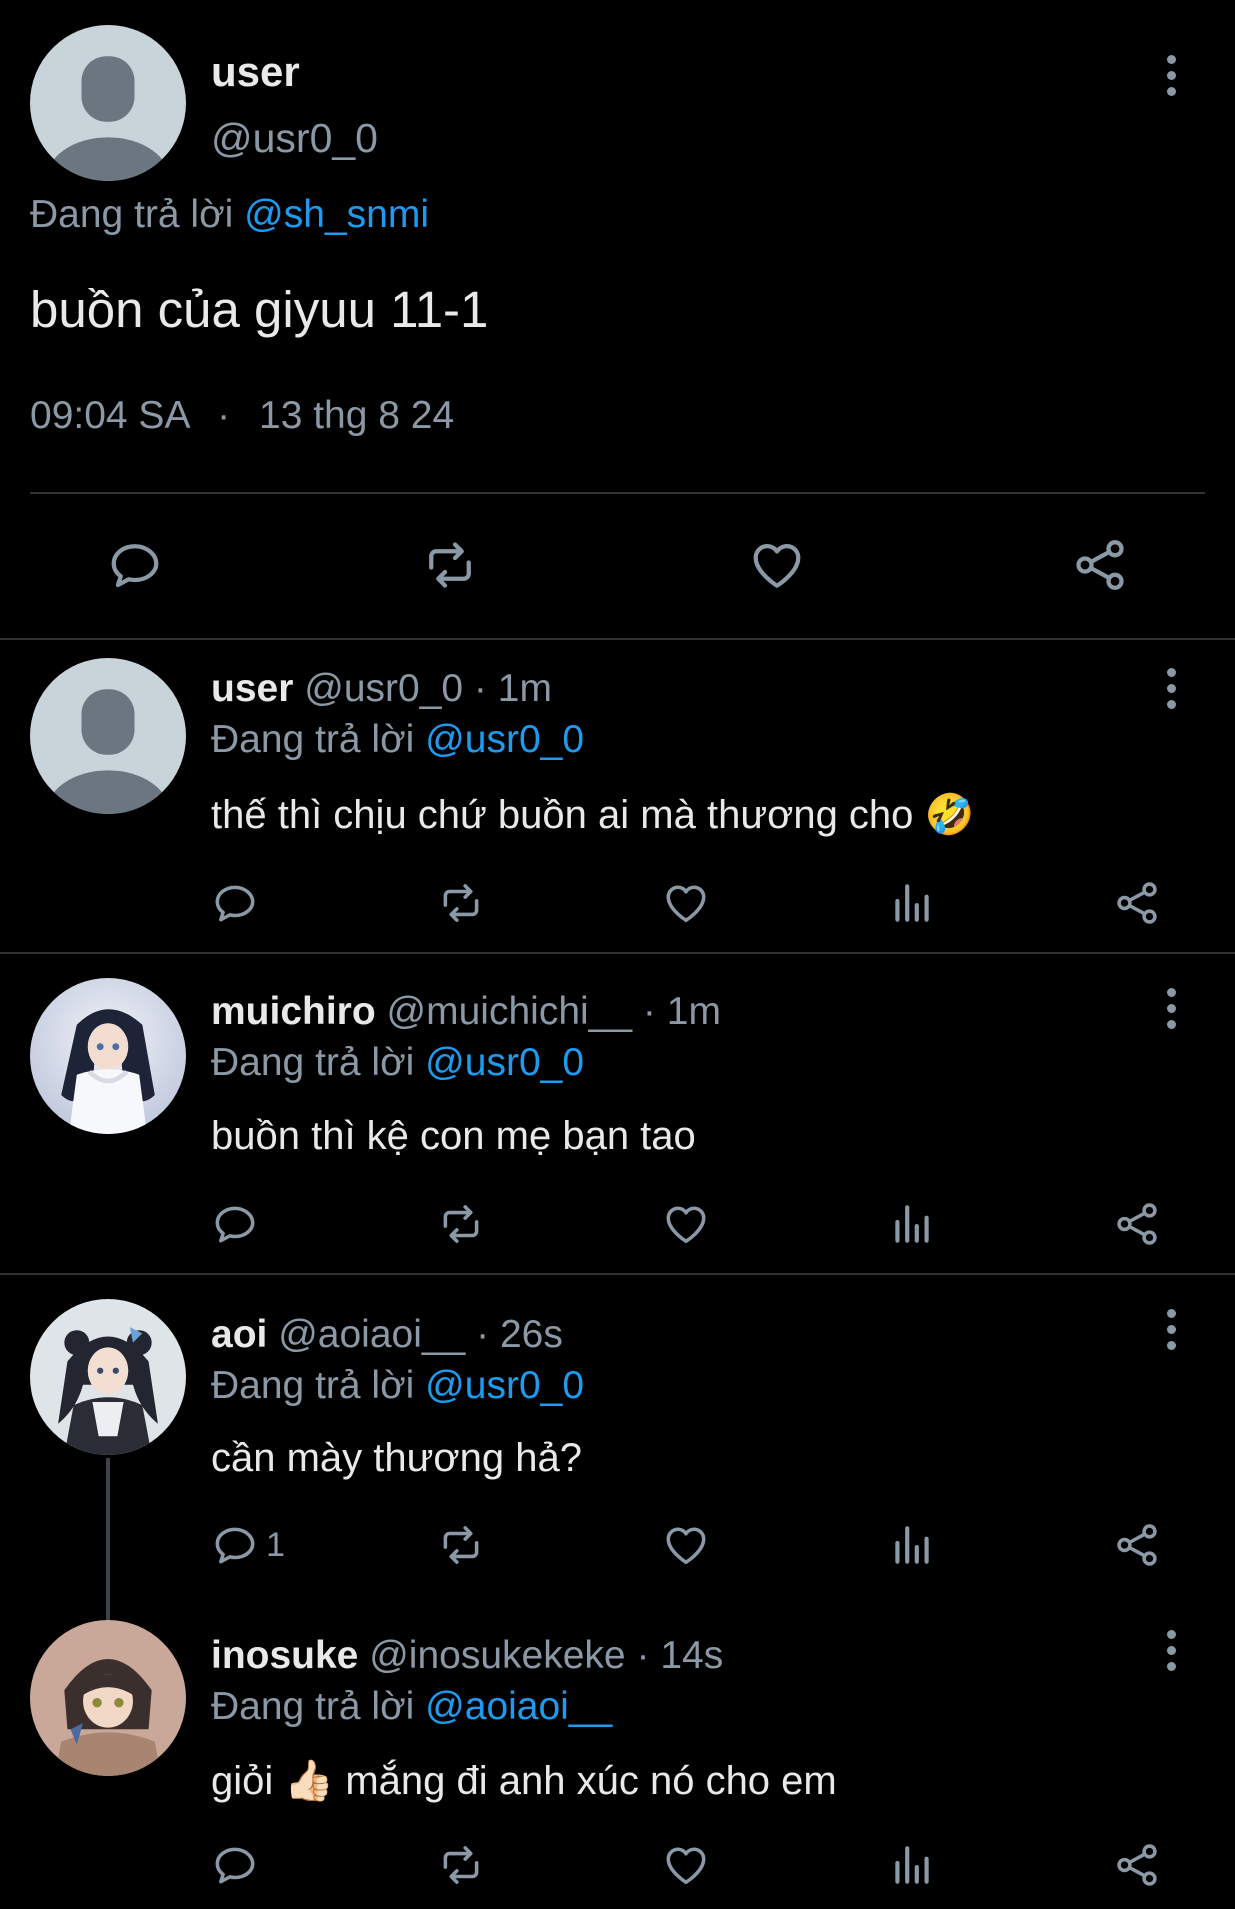 This screenshot has height=1909, width=1235. I want to click on emoji: 🤣, so click(949, 815).